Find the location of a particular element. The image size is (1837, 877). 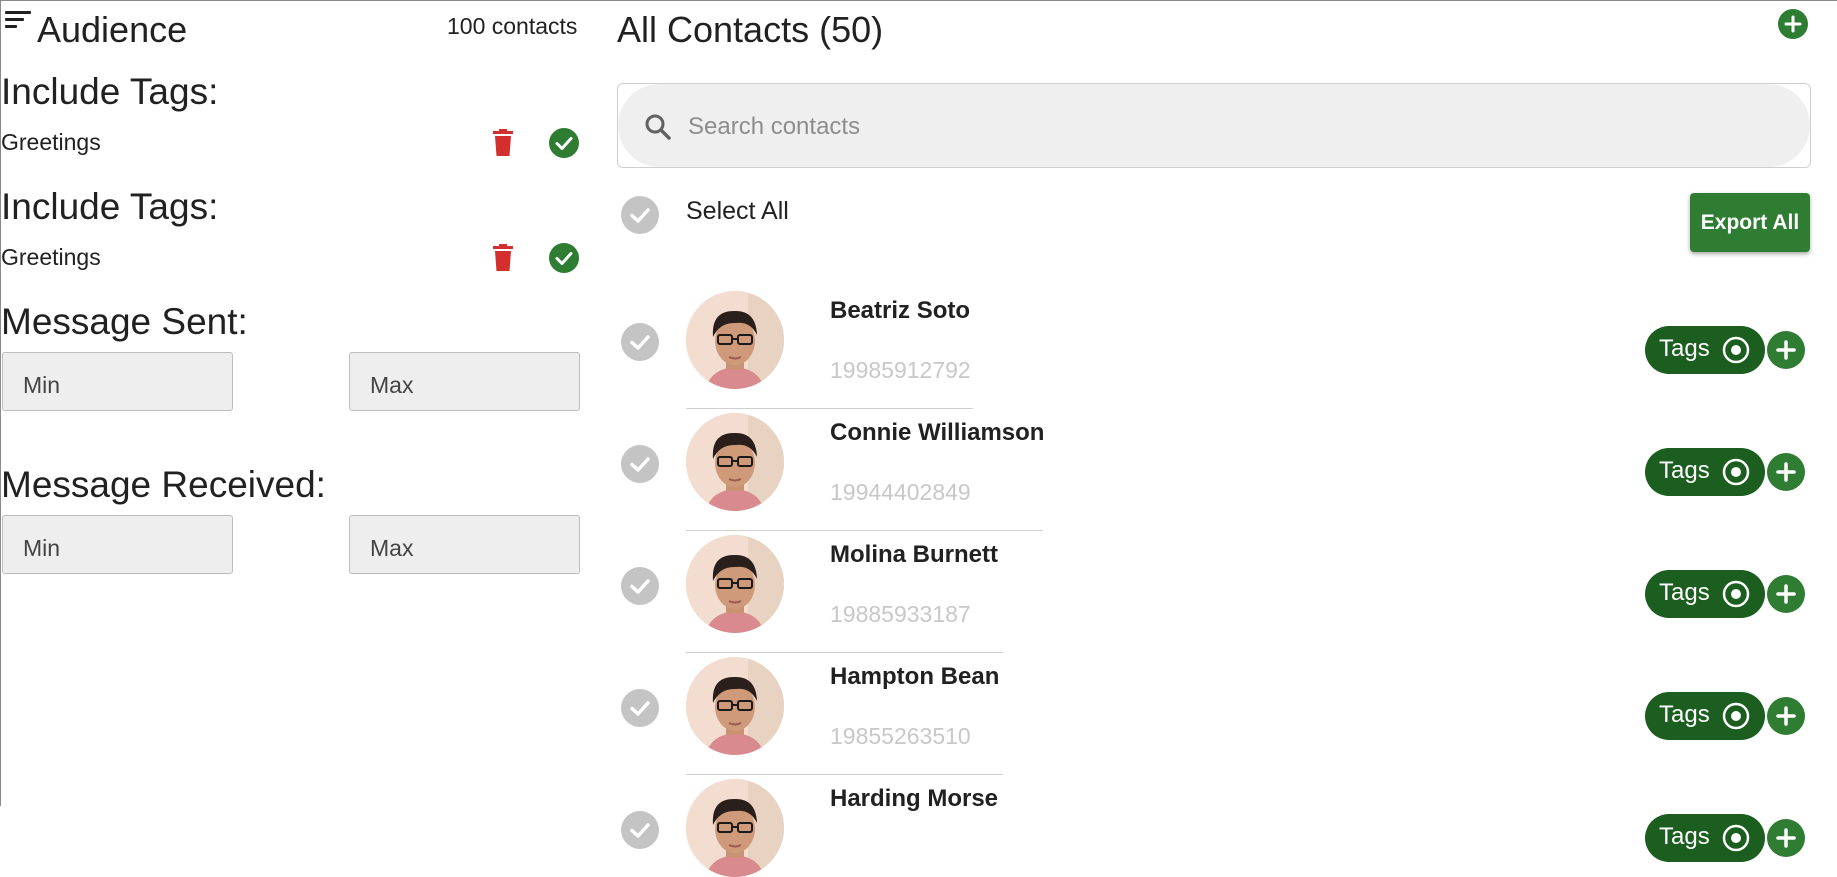

search-pill is located at coordinates (1214, 125).